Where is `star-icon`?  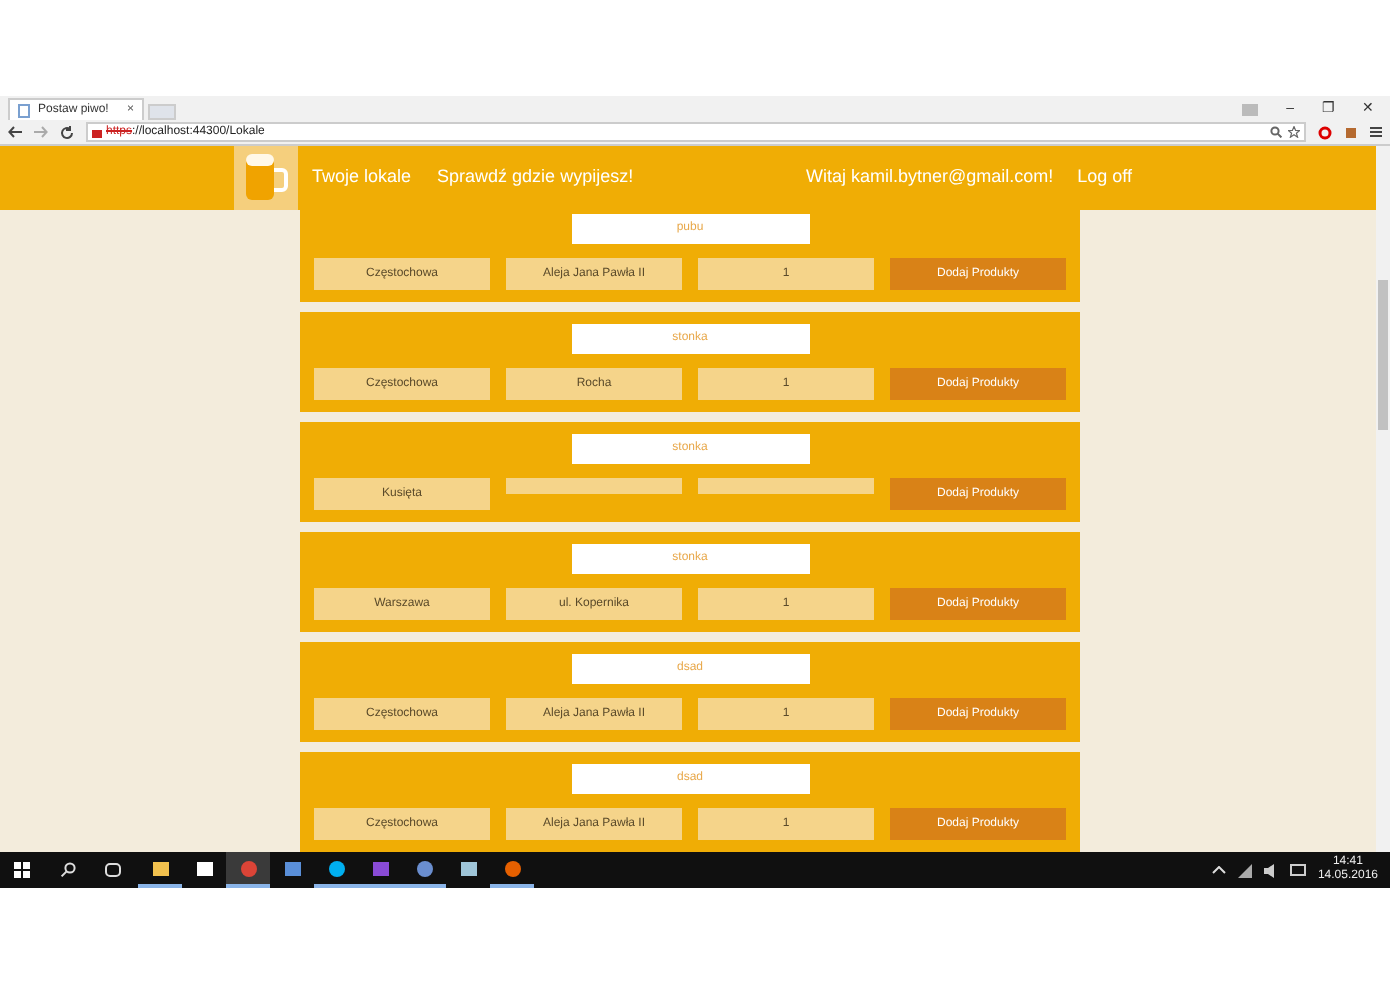 star-icon is located at coordinates (1294, 132).